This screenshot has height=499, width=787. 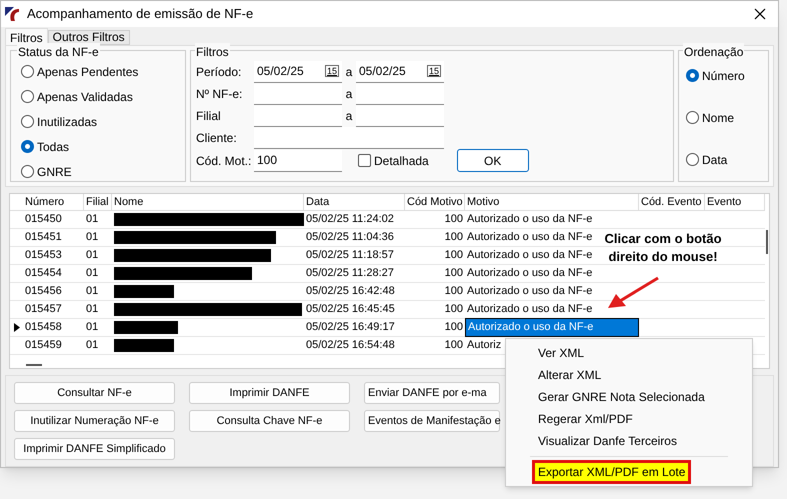 What do you see at coordinates (561, 353) in the screenshot?
I see `menu-item: Ver XML` at bounding box center [561, 353].